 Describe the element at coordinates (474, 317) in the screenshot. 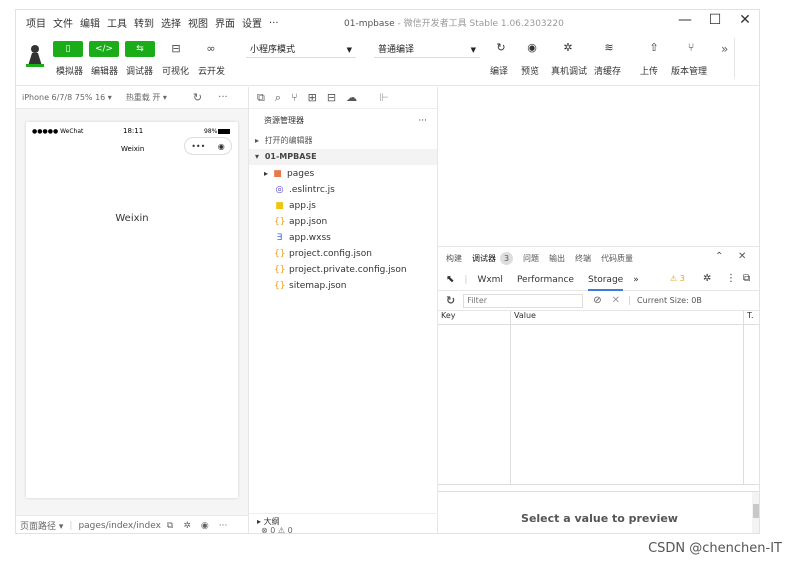

I see `column-key: Key` at that location.